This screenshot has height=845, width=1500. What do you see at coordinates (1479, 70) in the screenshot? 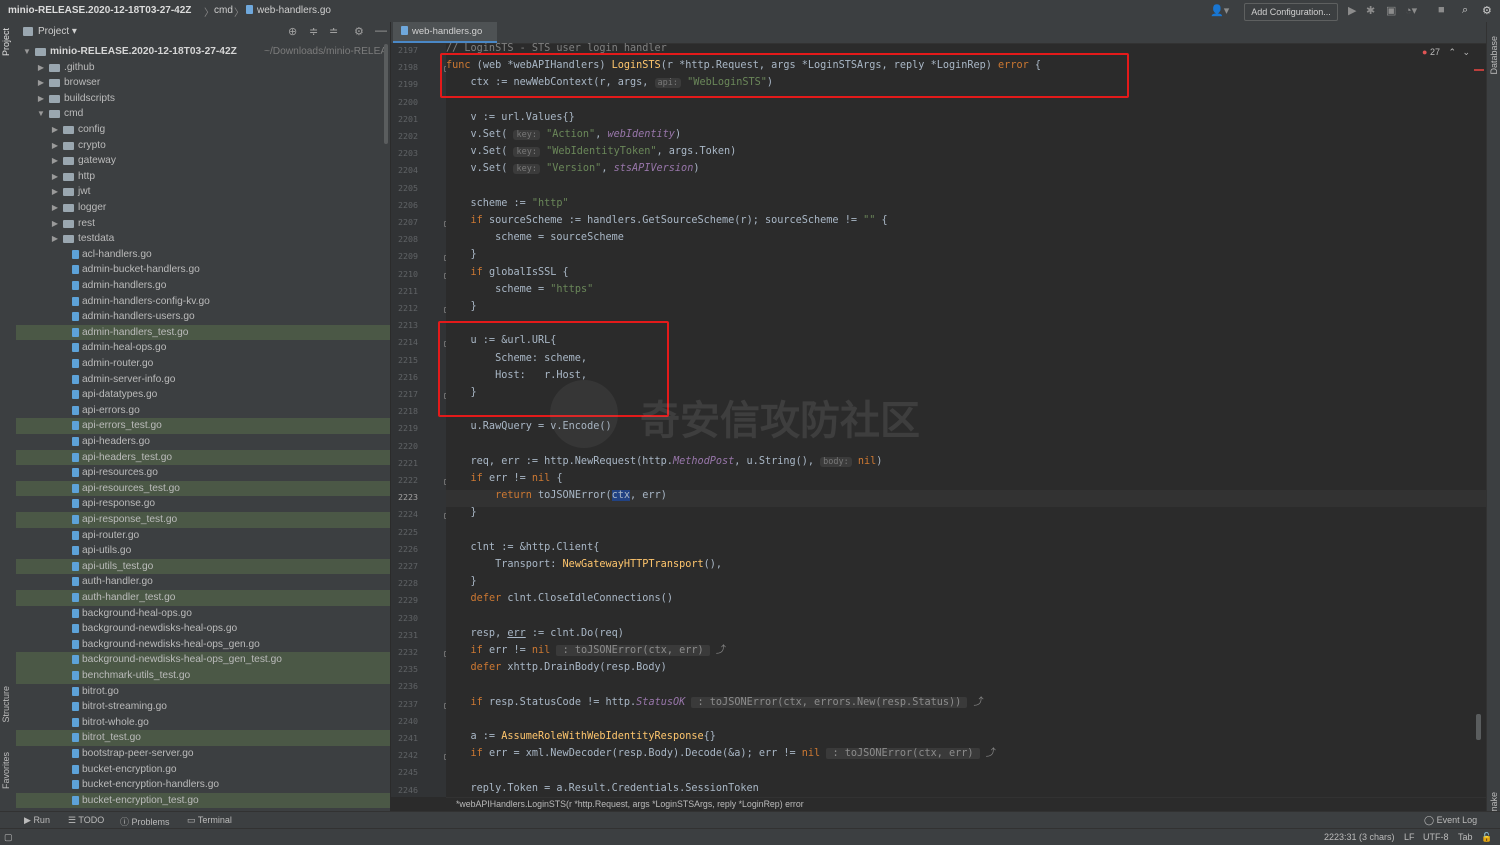
I see `error-stripe-marker` at bounding box center [1479, 70].